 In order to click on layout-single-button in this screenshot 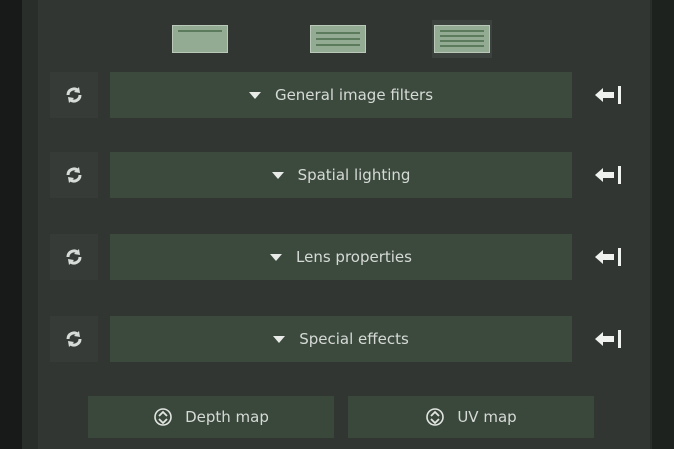, I will do `click(200, 39)`.